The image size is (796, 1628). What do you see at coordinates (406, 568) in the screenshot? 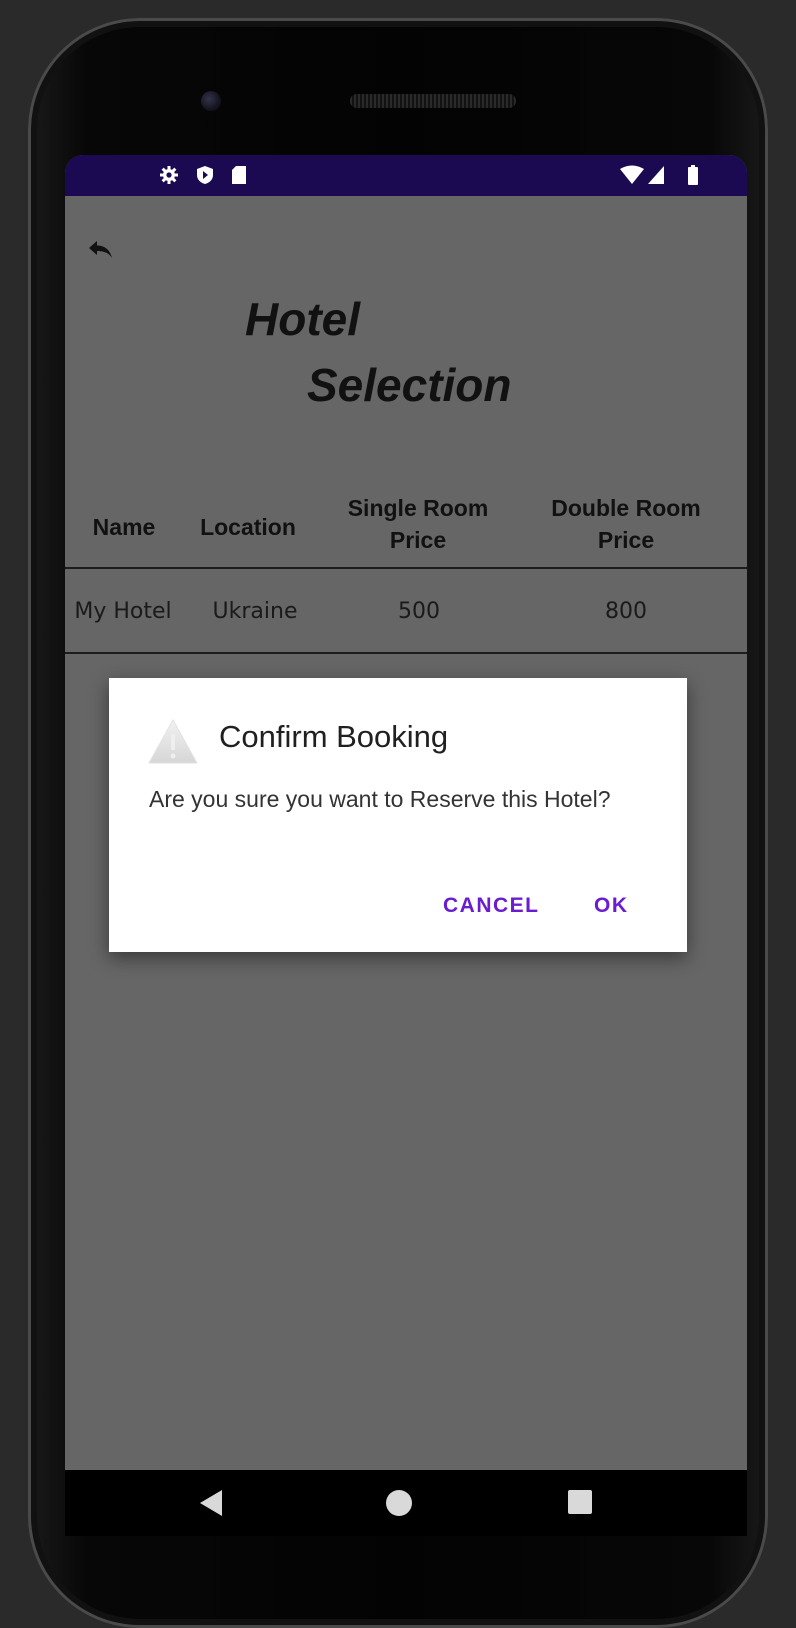
I see `header-divider` at bounding box center [406, 568].